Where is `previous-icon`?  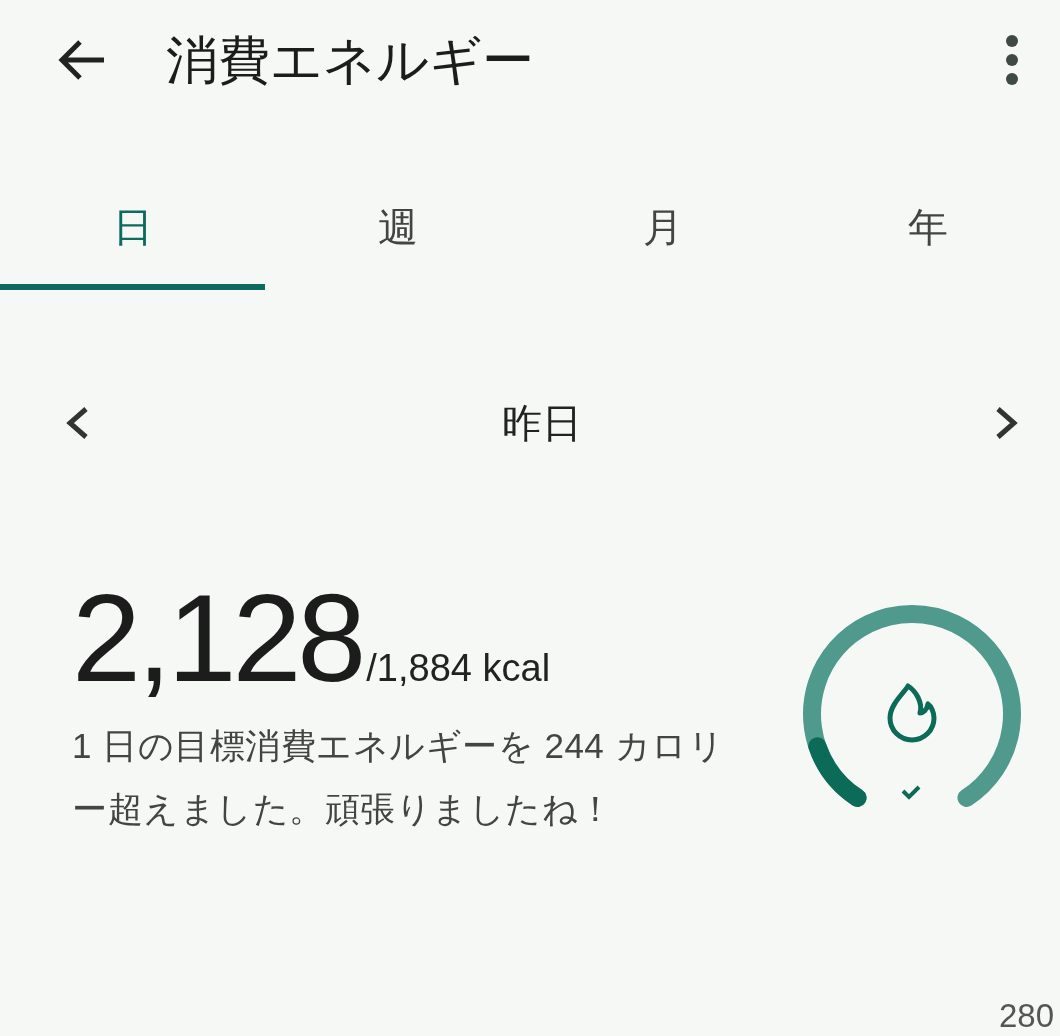 previous-icon is located at coordinates (77, 423).